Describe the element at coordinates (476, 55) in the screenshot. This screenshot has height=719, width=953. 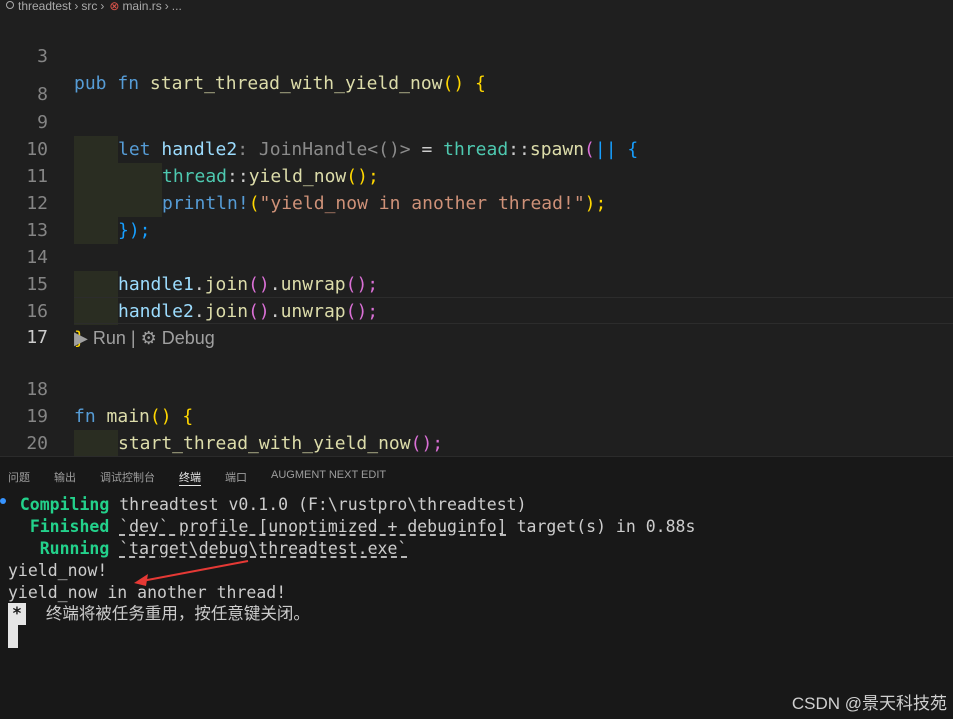
I see `sticky-scroll-line-3: 3 pub fn start_thread_with_yield_now() {` at that location.